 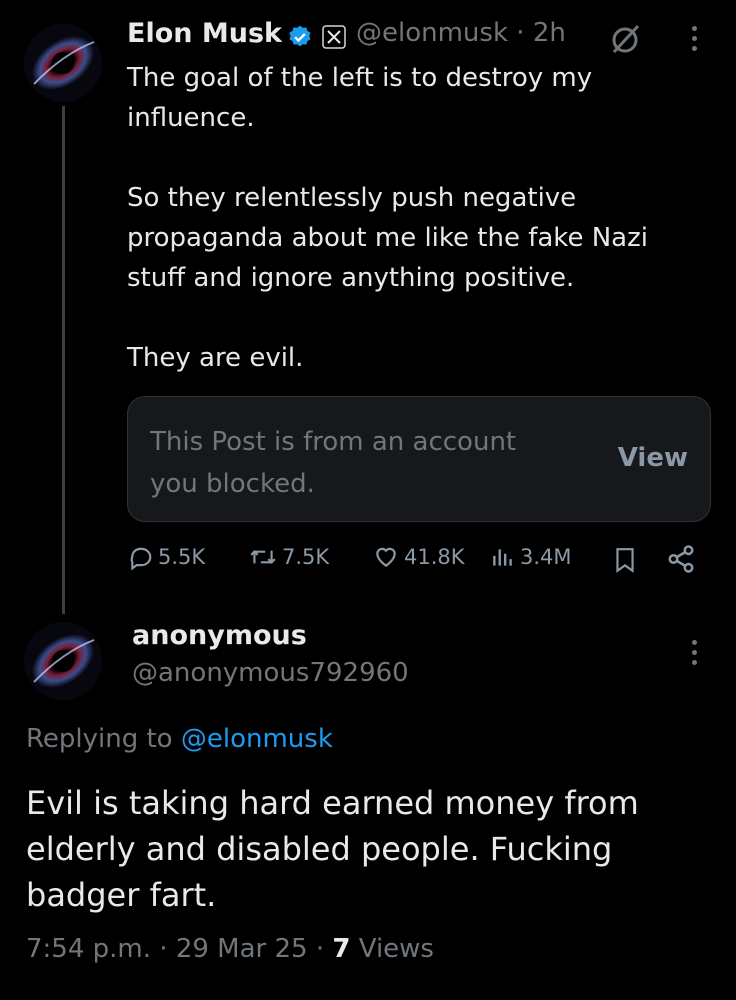 What do you see at coordinates (434, 557) in the screenshot?
I see `like-count: 41.8K` at bounding box center [434, 557].